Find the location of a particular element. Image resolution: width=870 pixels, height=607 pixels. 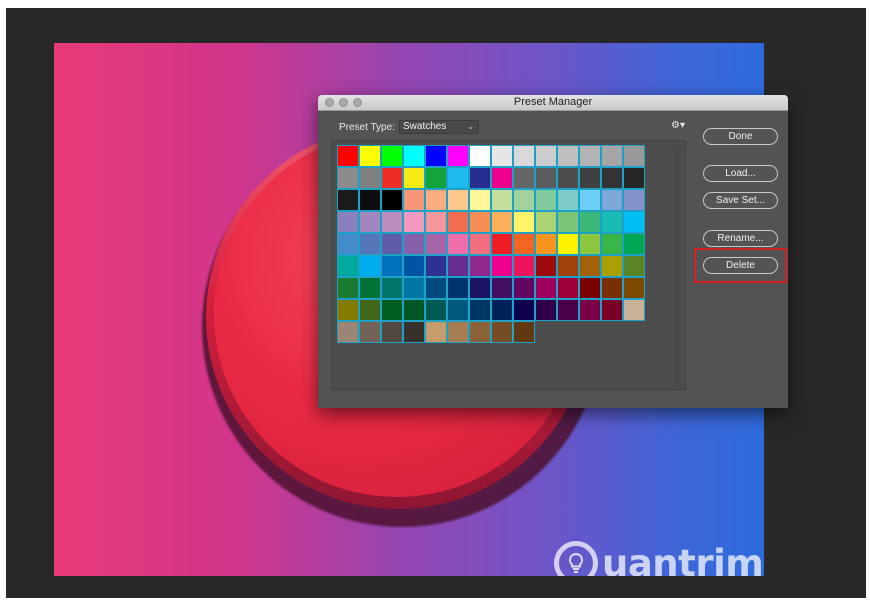

swatch-scrollbar is located at coordinates (677, 265).